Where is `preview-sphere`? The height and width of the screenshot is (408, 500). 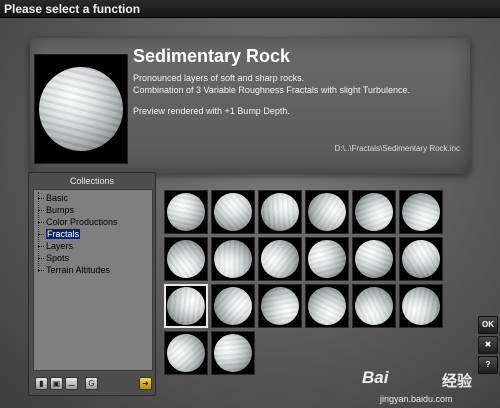 preview-sphere is located at coordinates (81, 109).